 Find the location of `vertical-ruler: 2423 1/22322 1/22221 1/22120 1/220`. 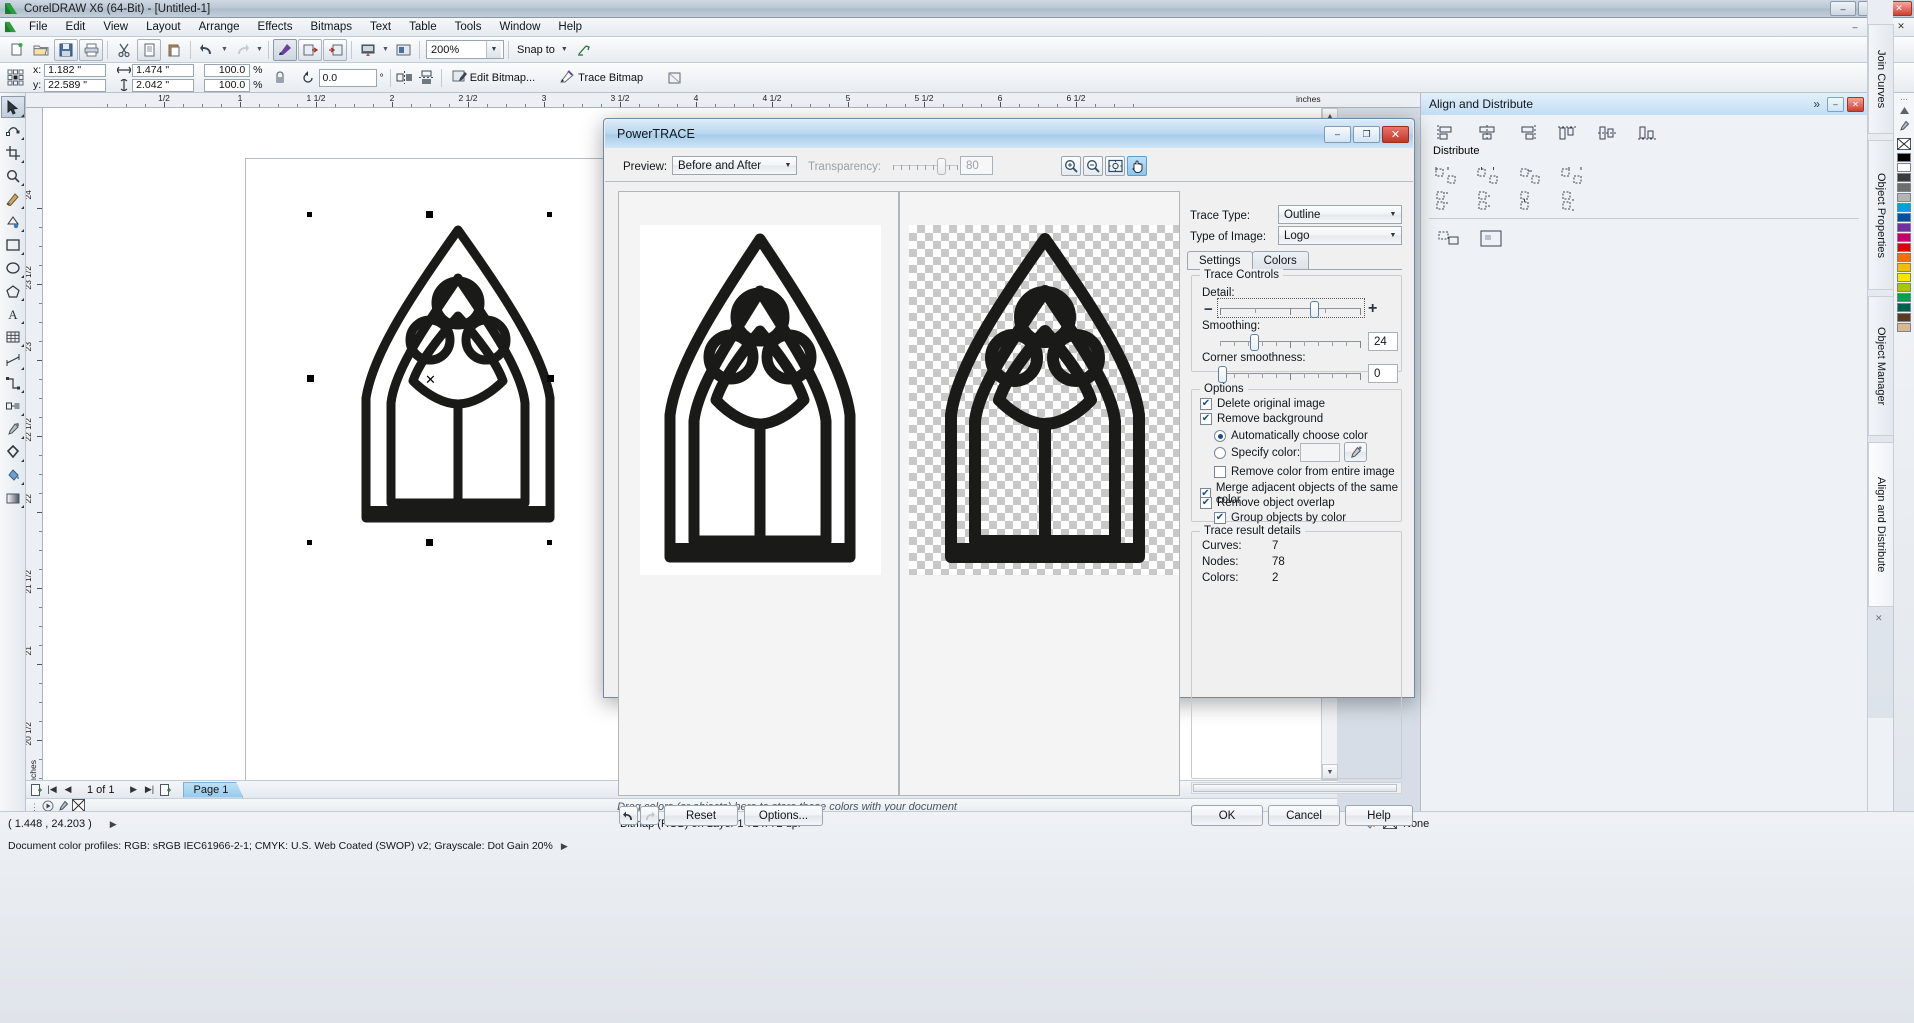

vertical-ruler: 2423 1/22322 1/22221 1/22120 1/220 is located at coordinates (34, 444).